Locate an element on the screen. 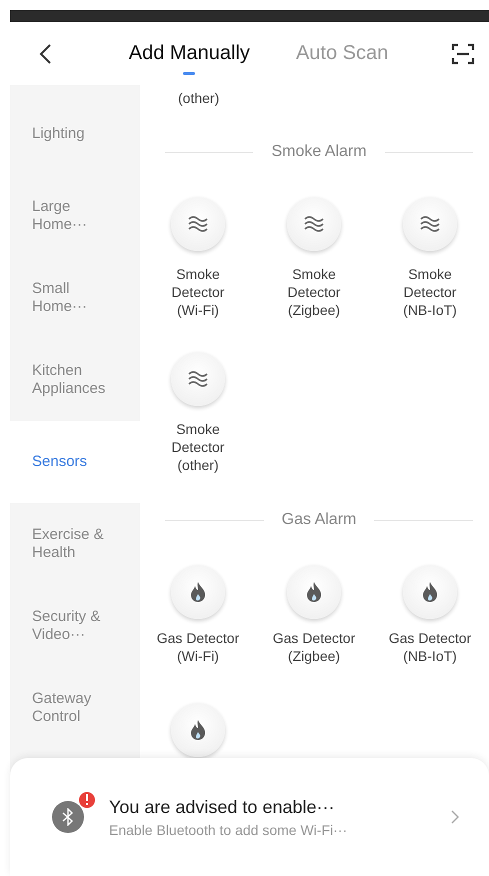 The image size is (489, 876). sidebar-item: Gateway Control is located at coordinates (75, 708).